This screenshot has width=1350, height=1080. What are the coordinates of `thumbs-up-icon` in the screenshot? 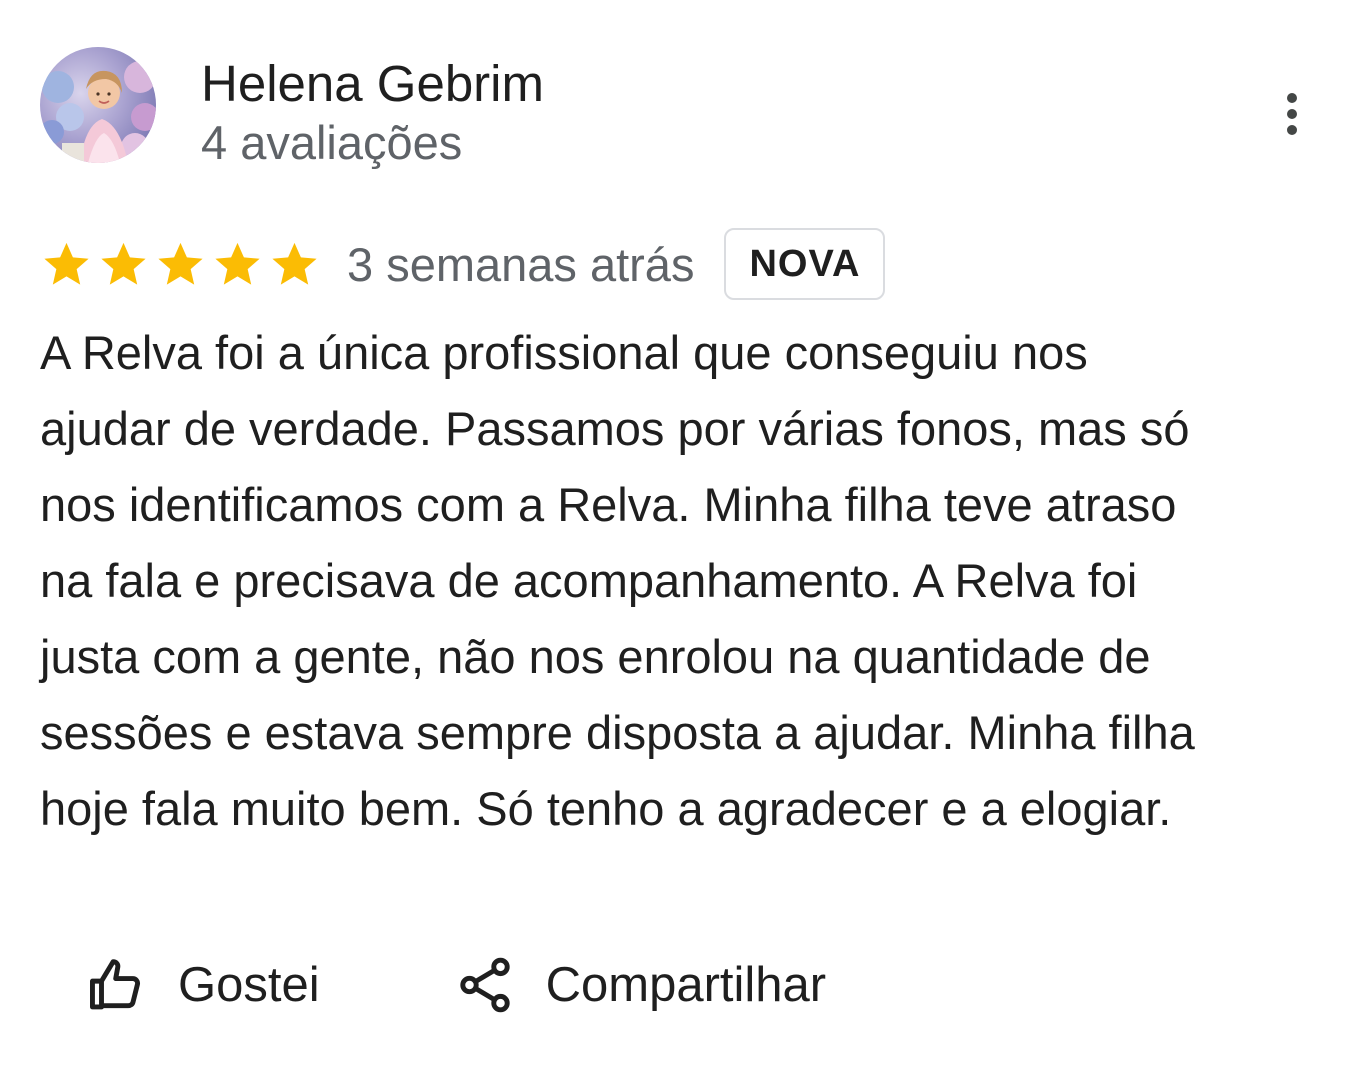 It's located at (117, 985).